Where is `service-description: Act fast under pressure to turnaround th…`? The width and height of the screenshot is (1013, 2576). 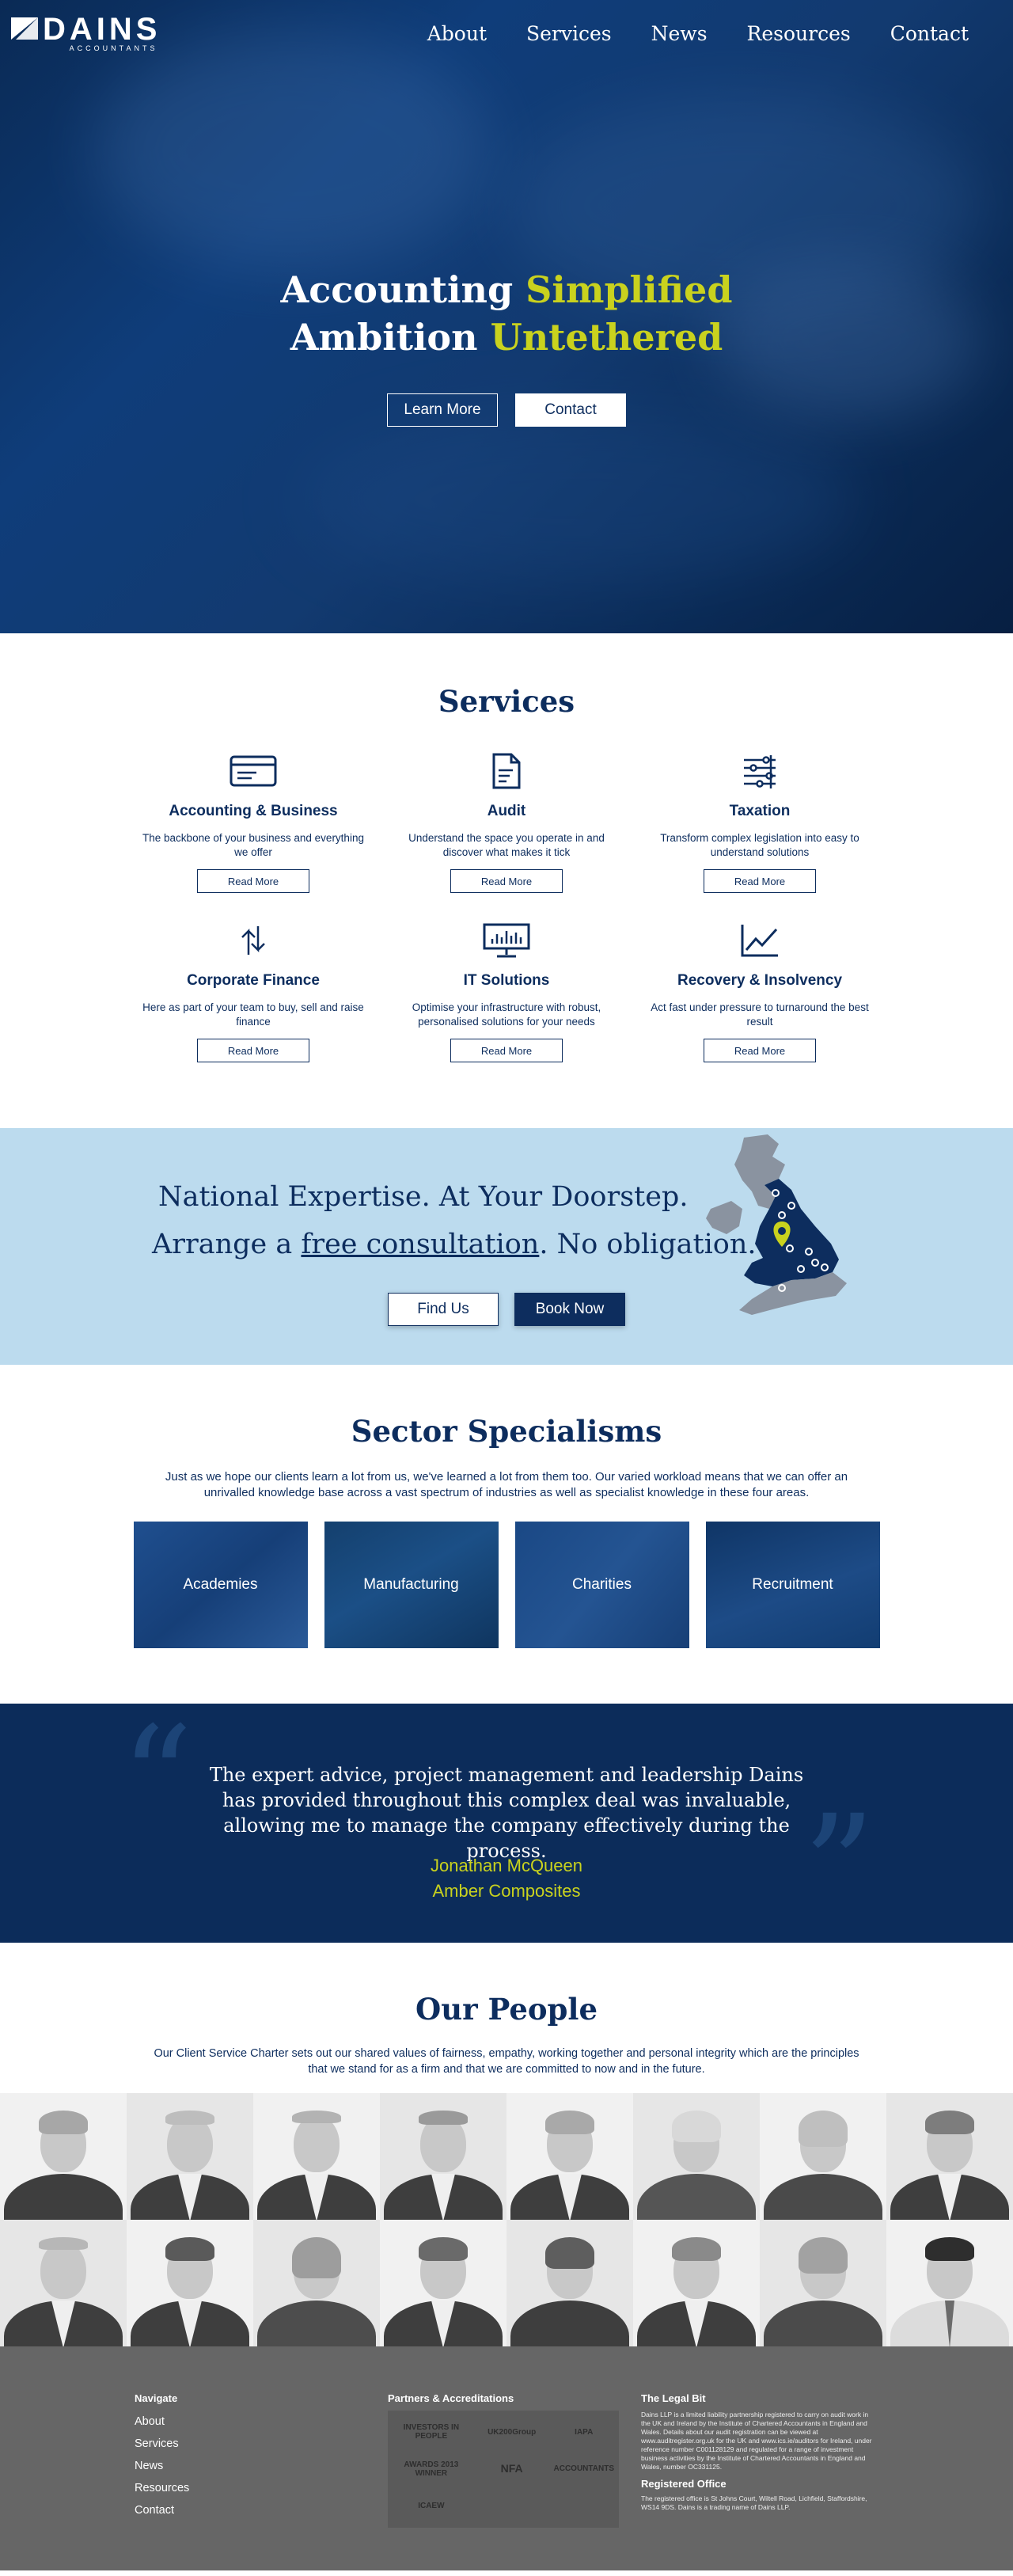 service-description: Act fast under pressure to turnaround th… is located at coordinates (760, 1015).